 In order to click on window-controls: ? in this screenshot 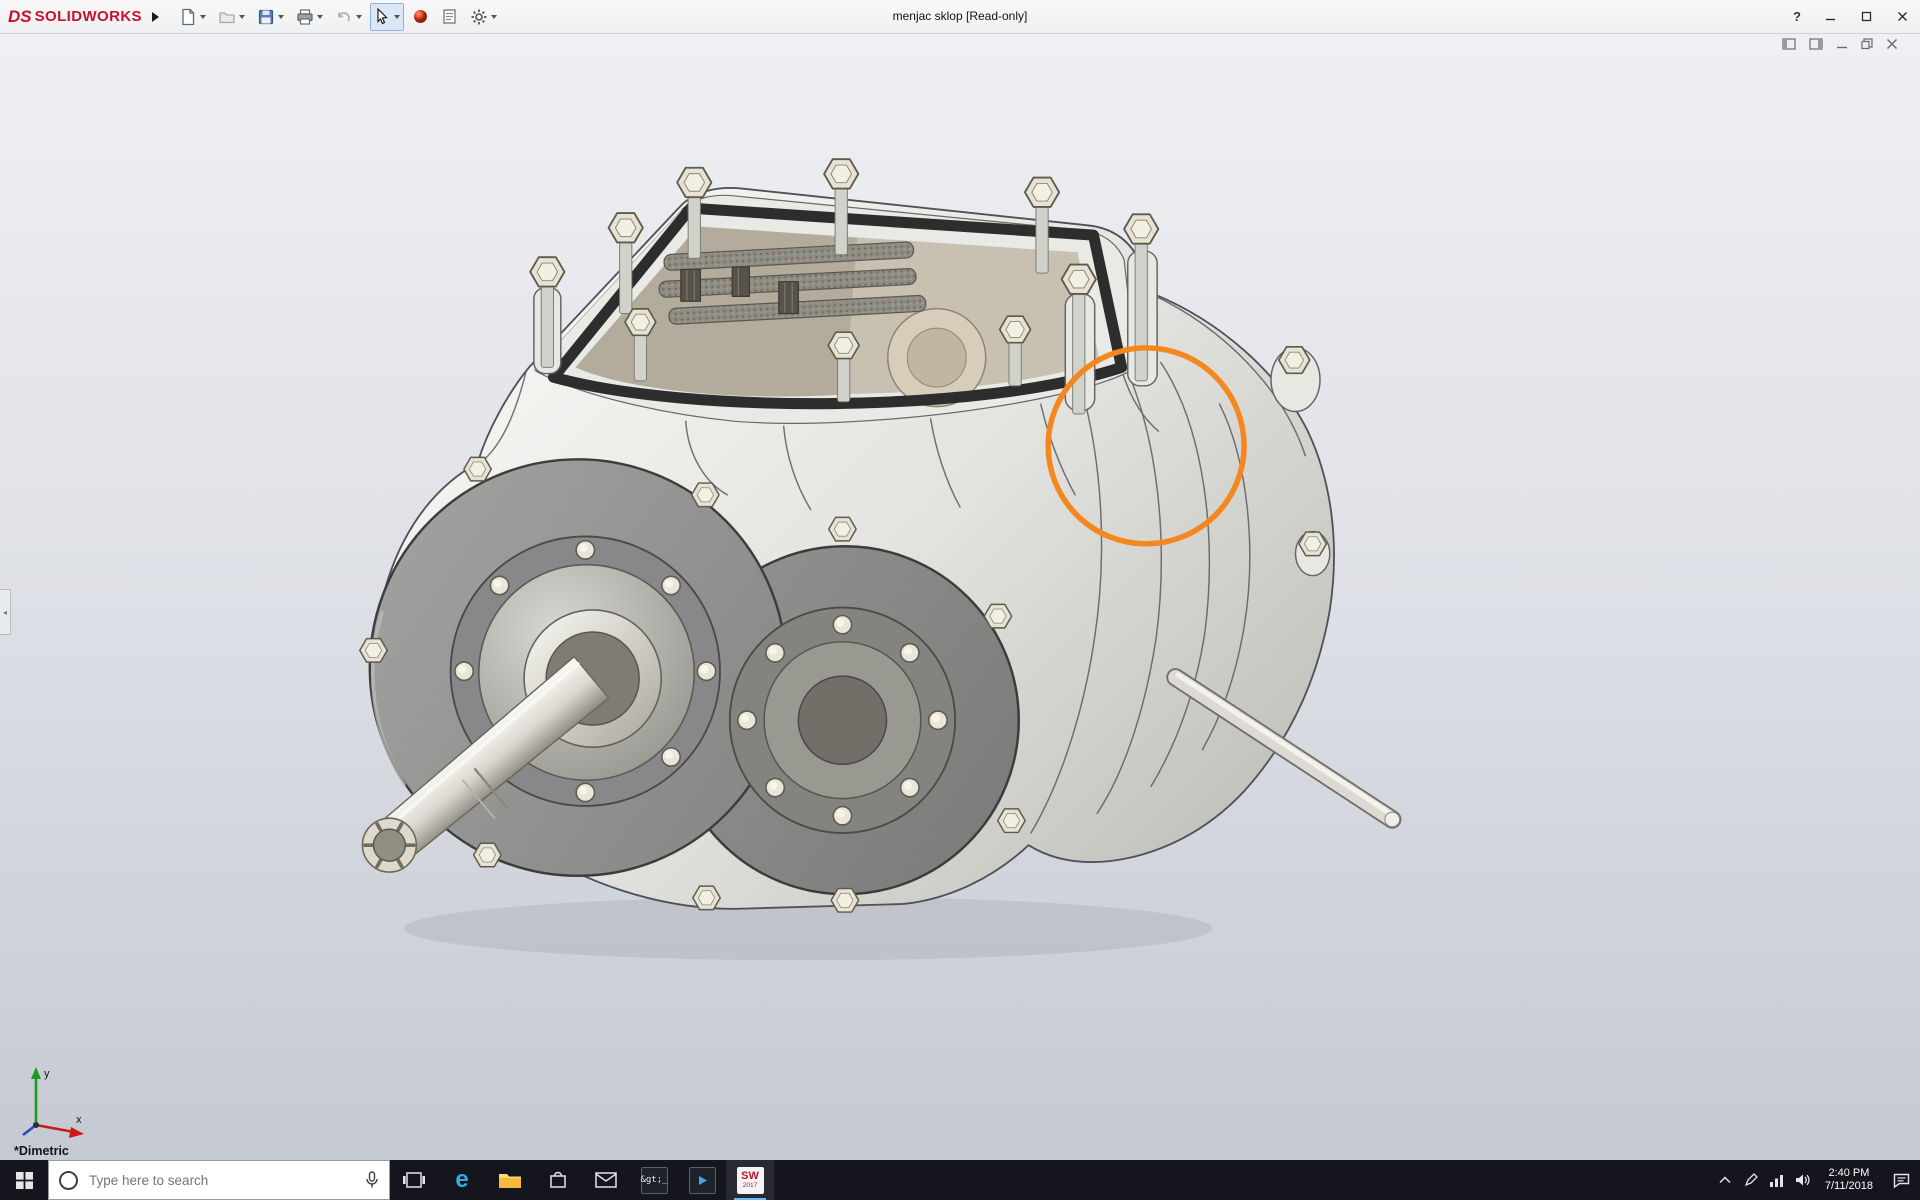, I will do `click(1851, 16)`.